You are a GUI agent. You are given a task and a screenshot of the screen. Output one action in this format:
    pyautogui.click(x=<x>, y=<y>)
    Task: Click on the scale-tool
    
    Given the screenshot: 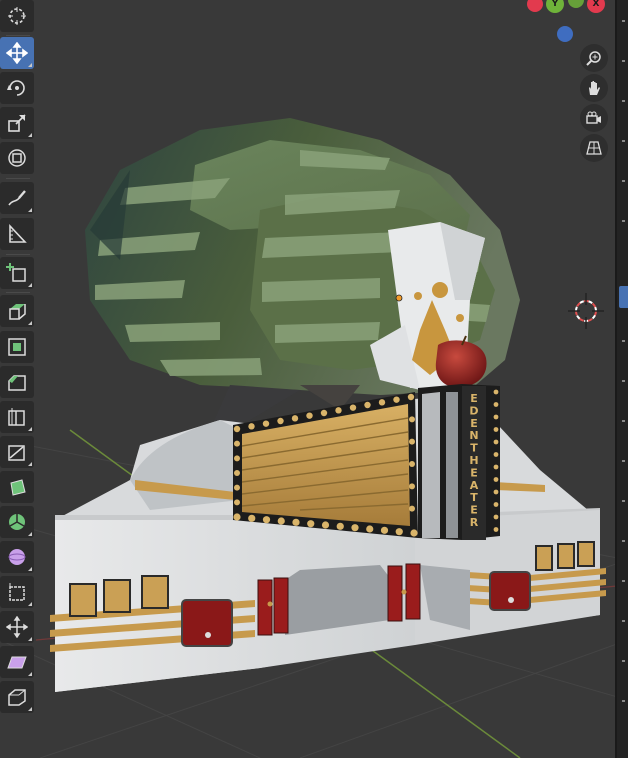 What is the action you would take?
    pyautogui.click(x=17, y=123)
    